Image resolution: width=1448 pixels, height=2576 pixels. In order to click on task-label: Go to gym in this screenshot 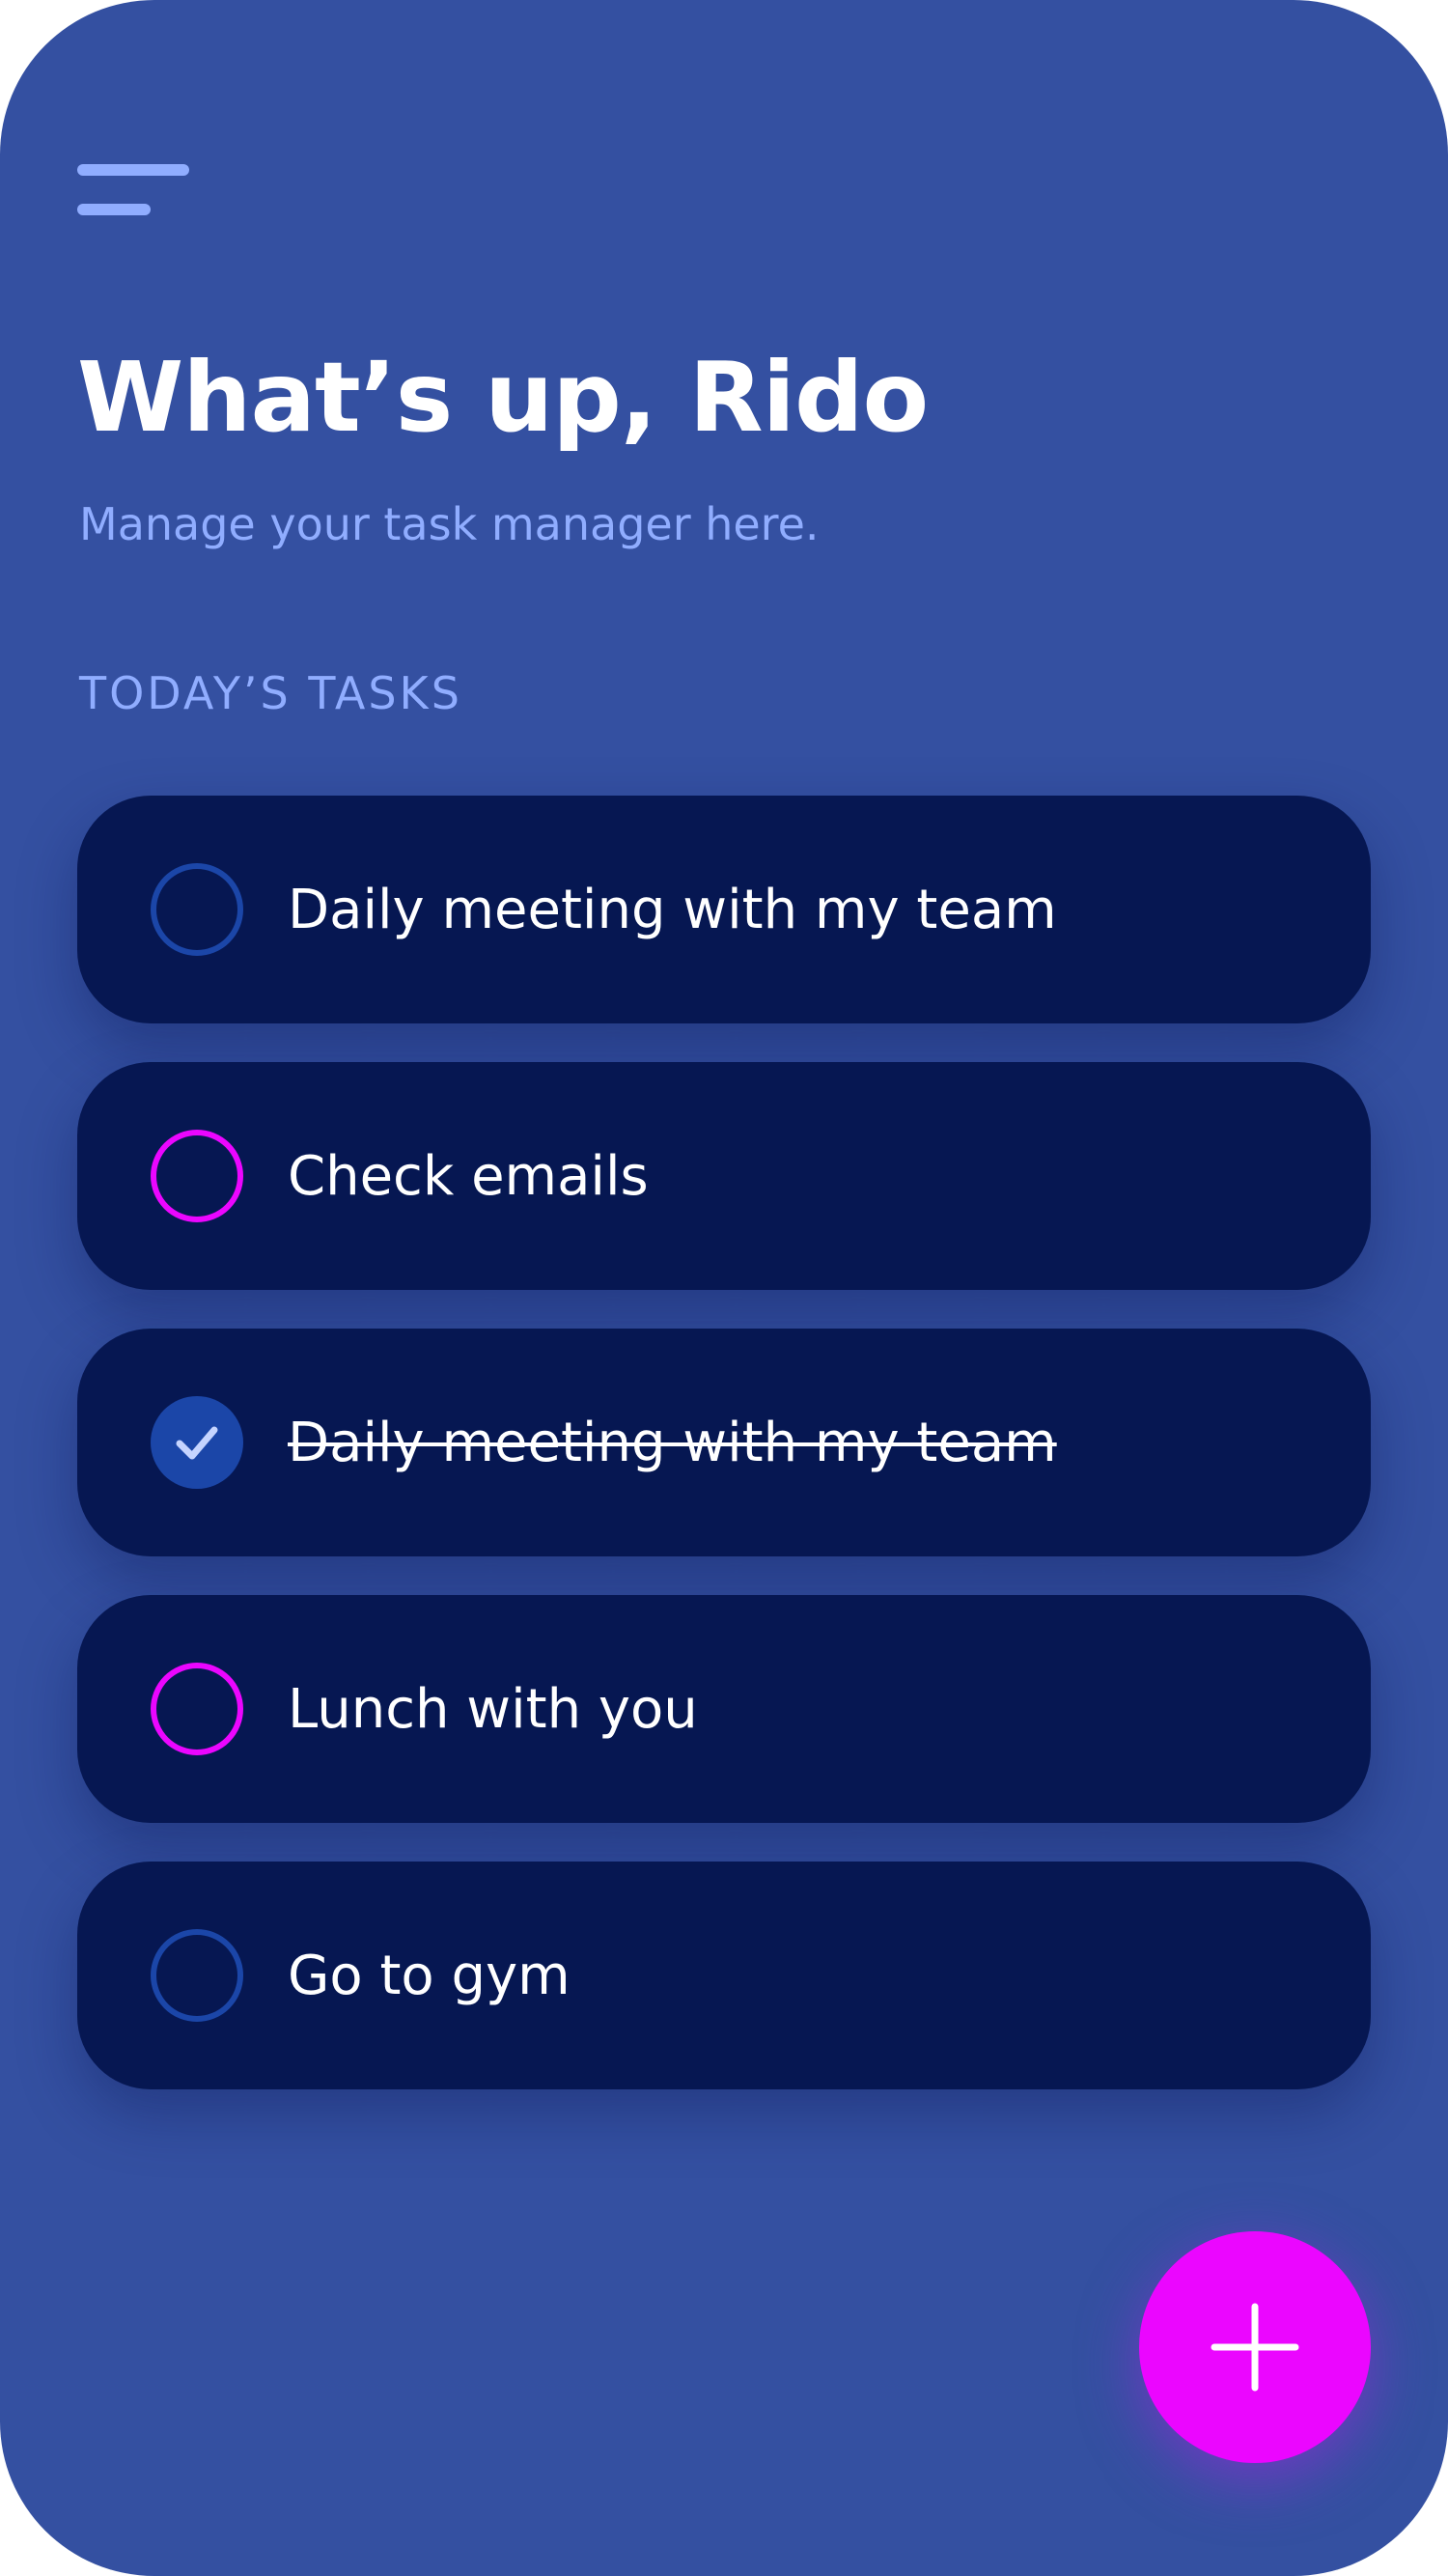, I will do `click(430, 1976)`.